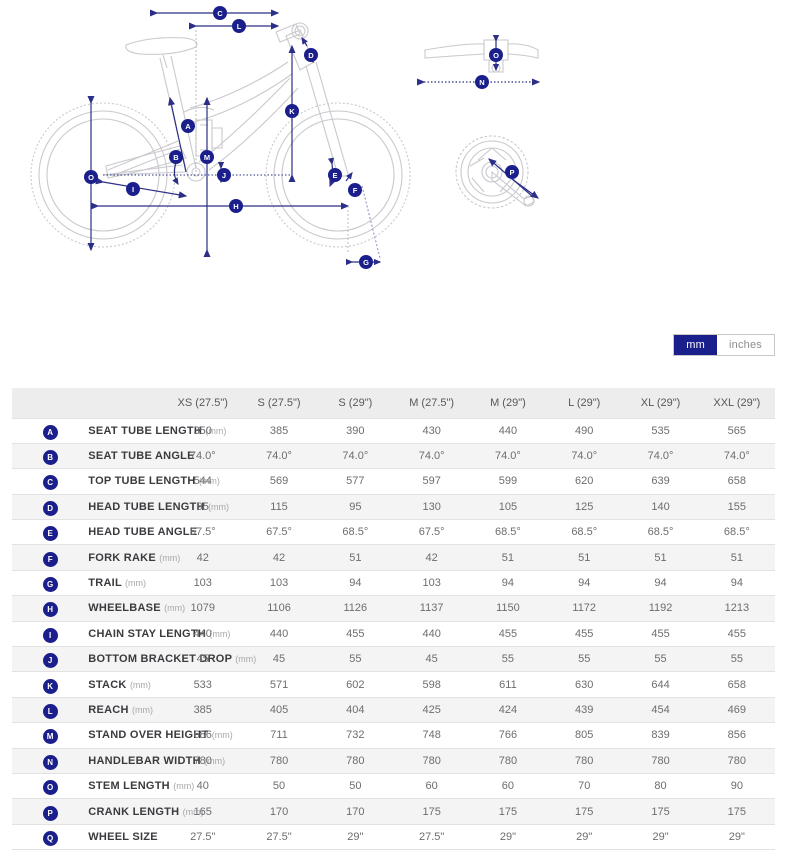  Describe the element at coordinates (508, 684) in the screenshot. I see `cell-value: 611` at that location.